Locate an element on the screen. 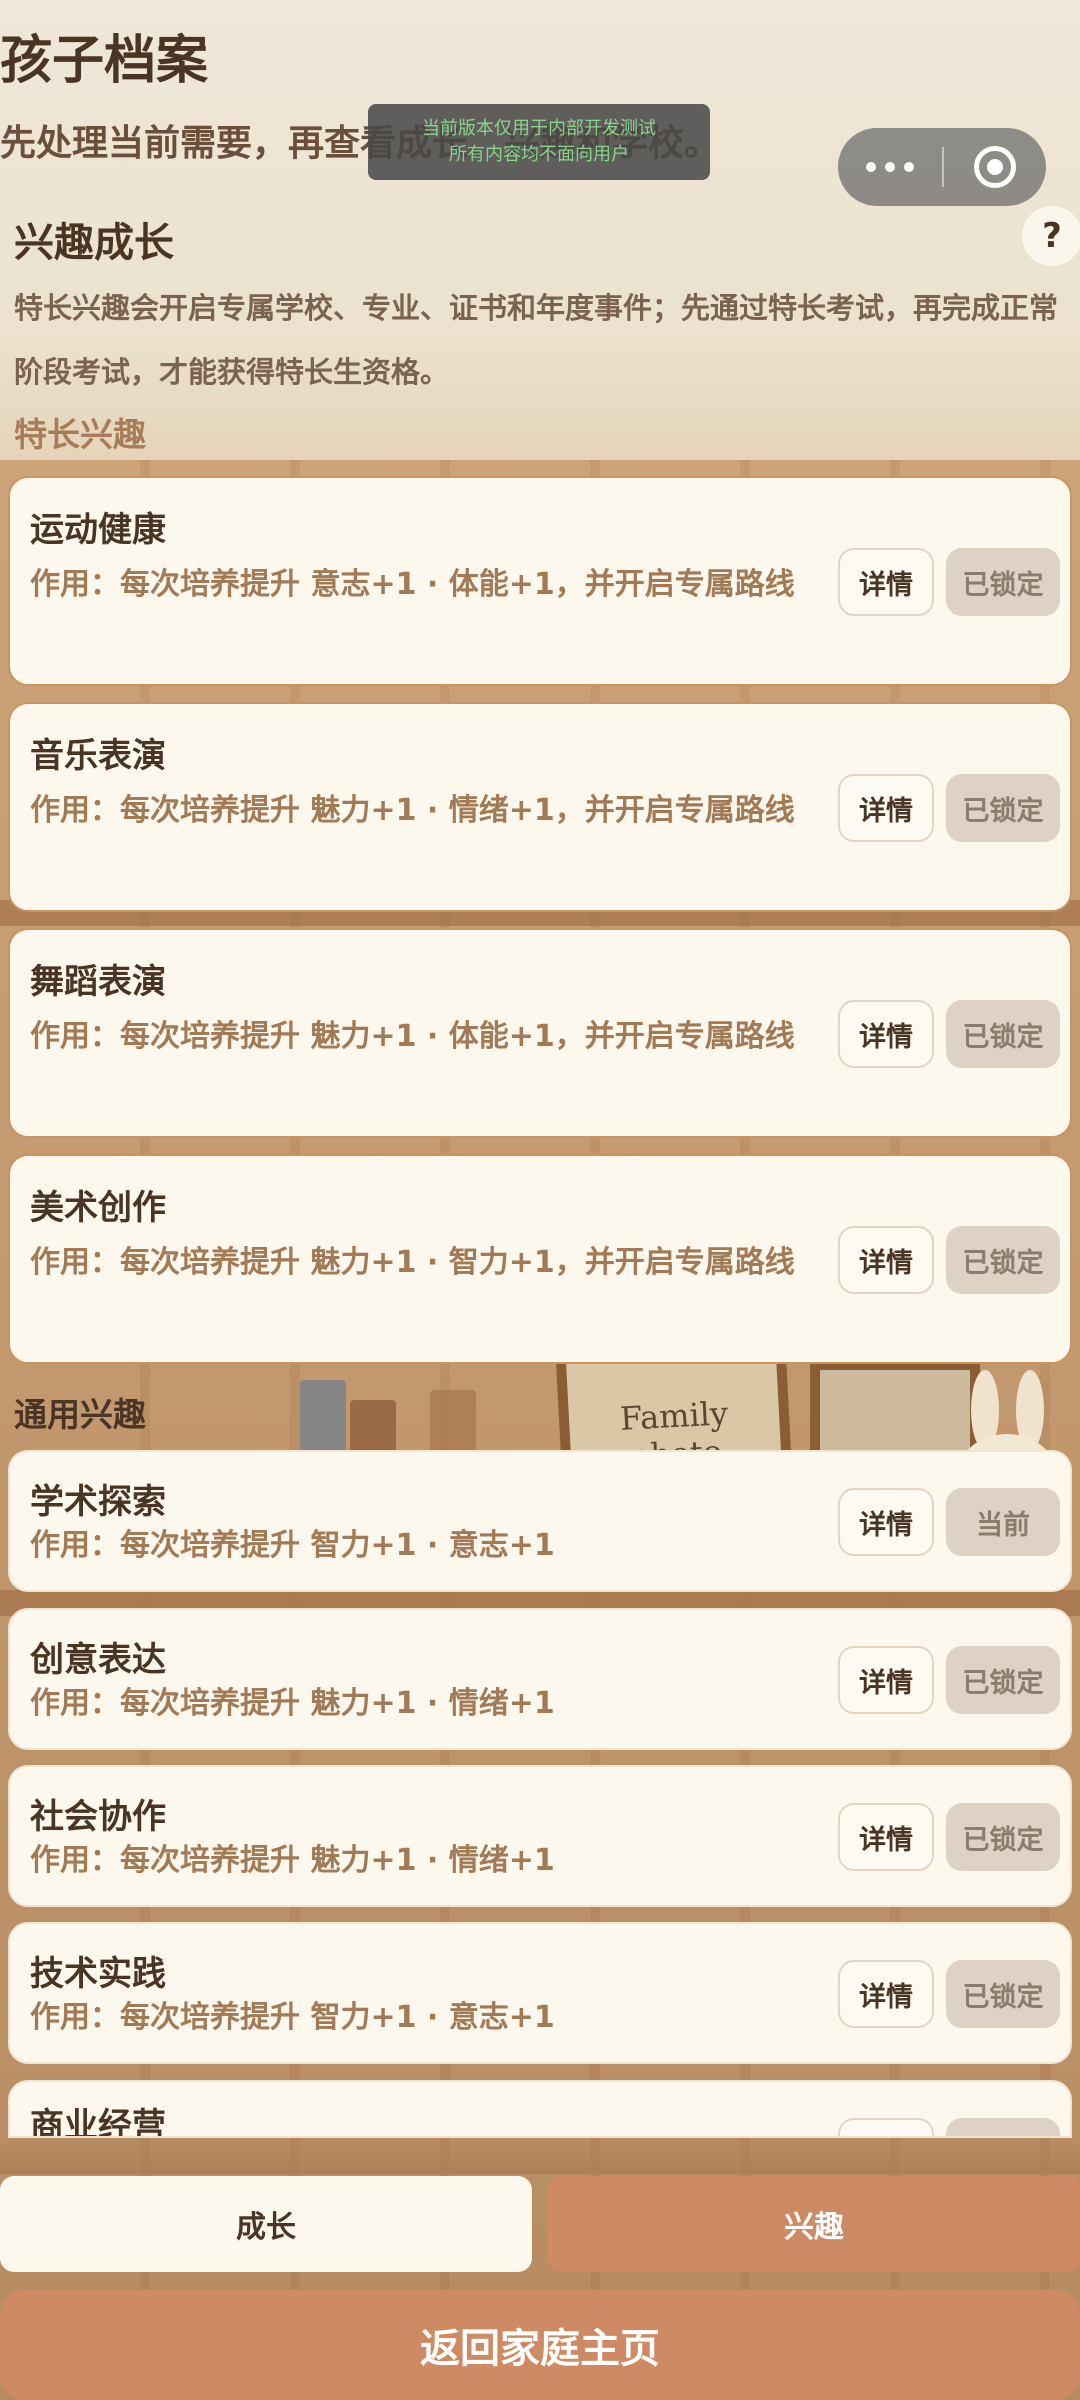  general-interest-label: 通用兴趣 is located at coordinates (80, 1414).